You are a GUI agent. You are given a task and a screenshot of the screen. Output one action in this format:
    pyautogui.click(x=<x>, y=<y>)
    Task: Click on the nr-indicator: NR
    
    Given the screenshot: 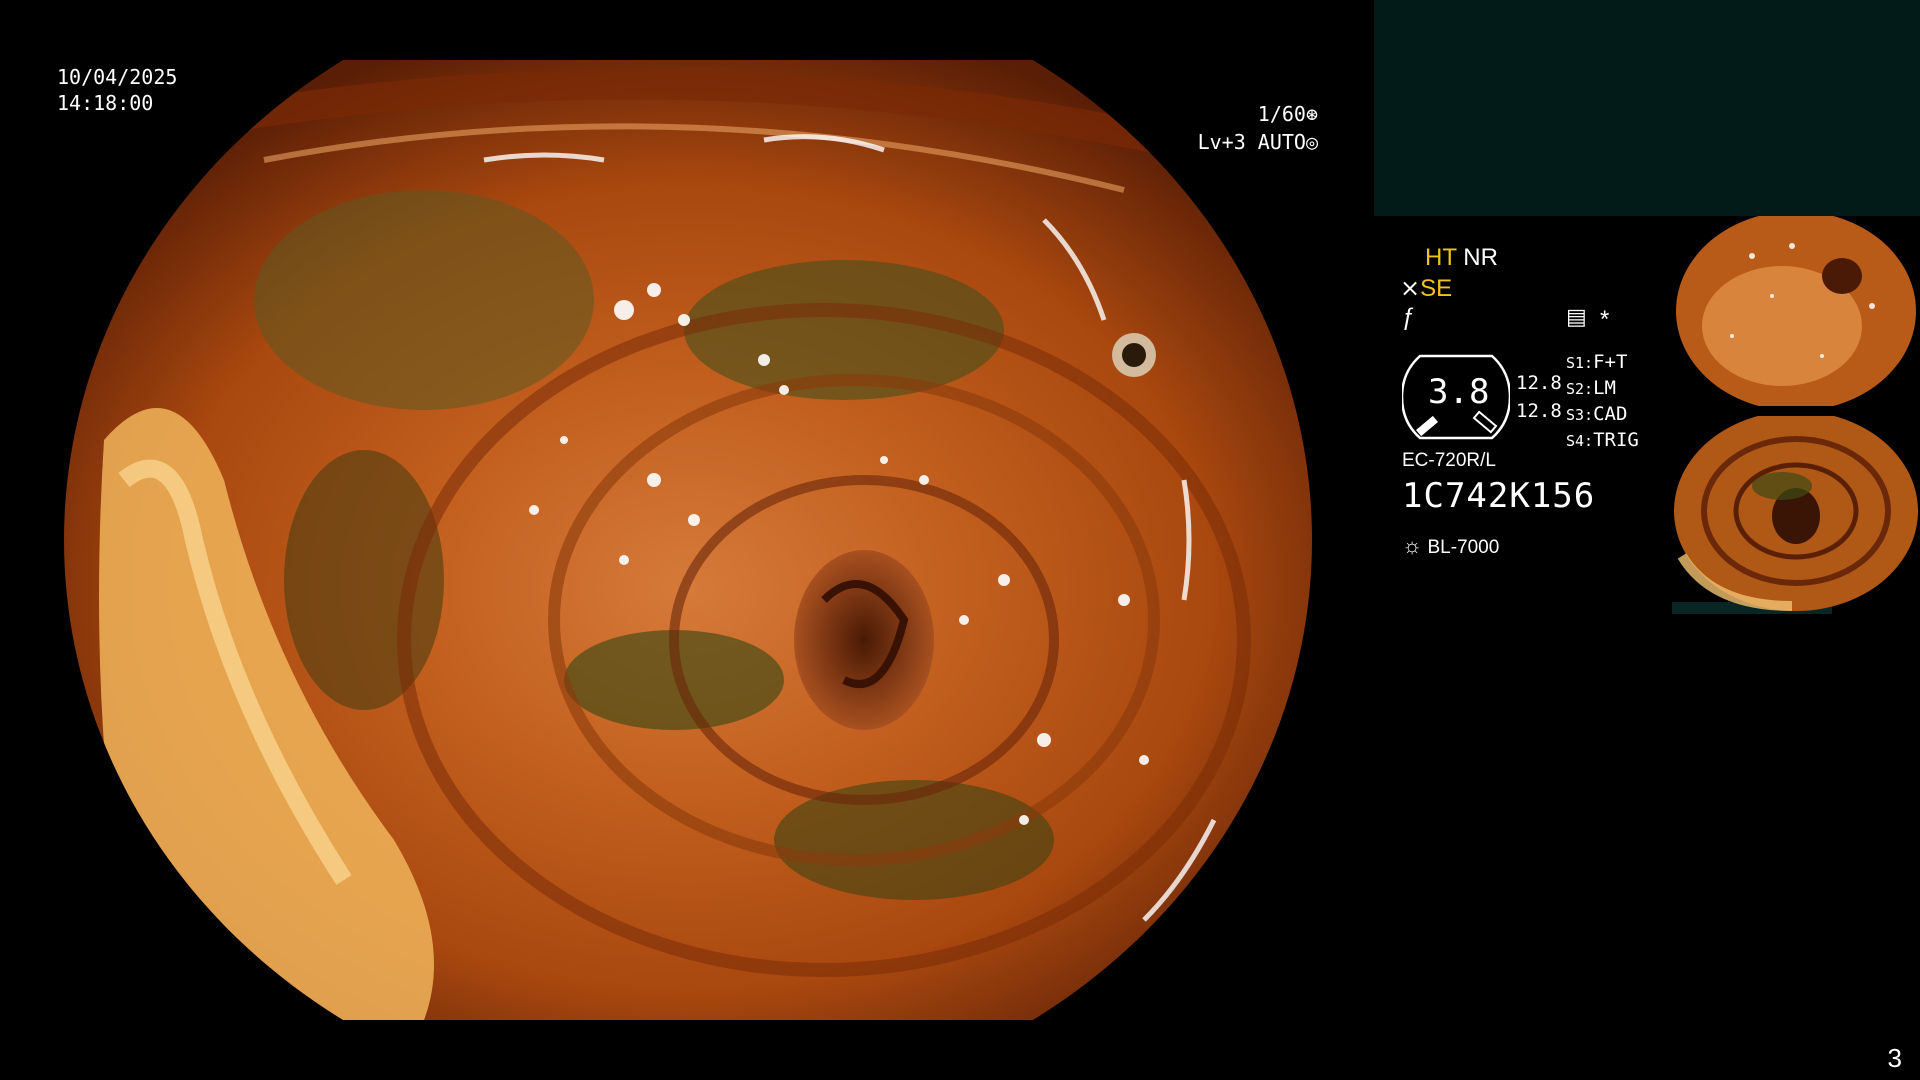 What is the action you would take?
    pyautogui.click(x=1480, y=257)
    